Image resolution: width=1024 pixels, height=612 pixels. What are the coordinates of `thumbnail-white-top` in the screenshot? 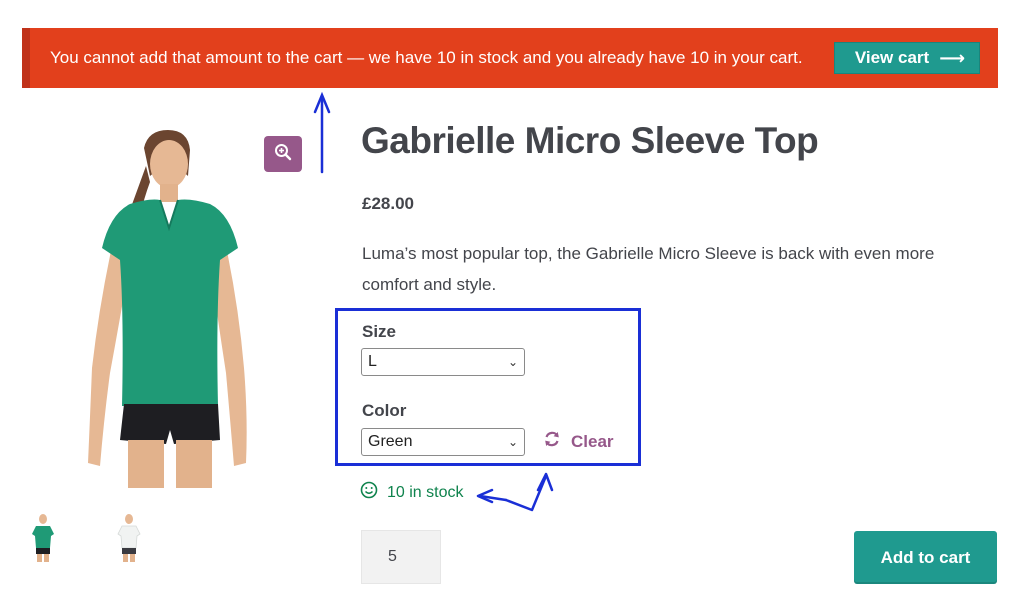 It's located at (129, 537).